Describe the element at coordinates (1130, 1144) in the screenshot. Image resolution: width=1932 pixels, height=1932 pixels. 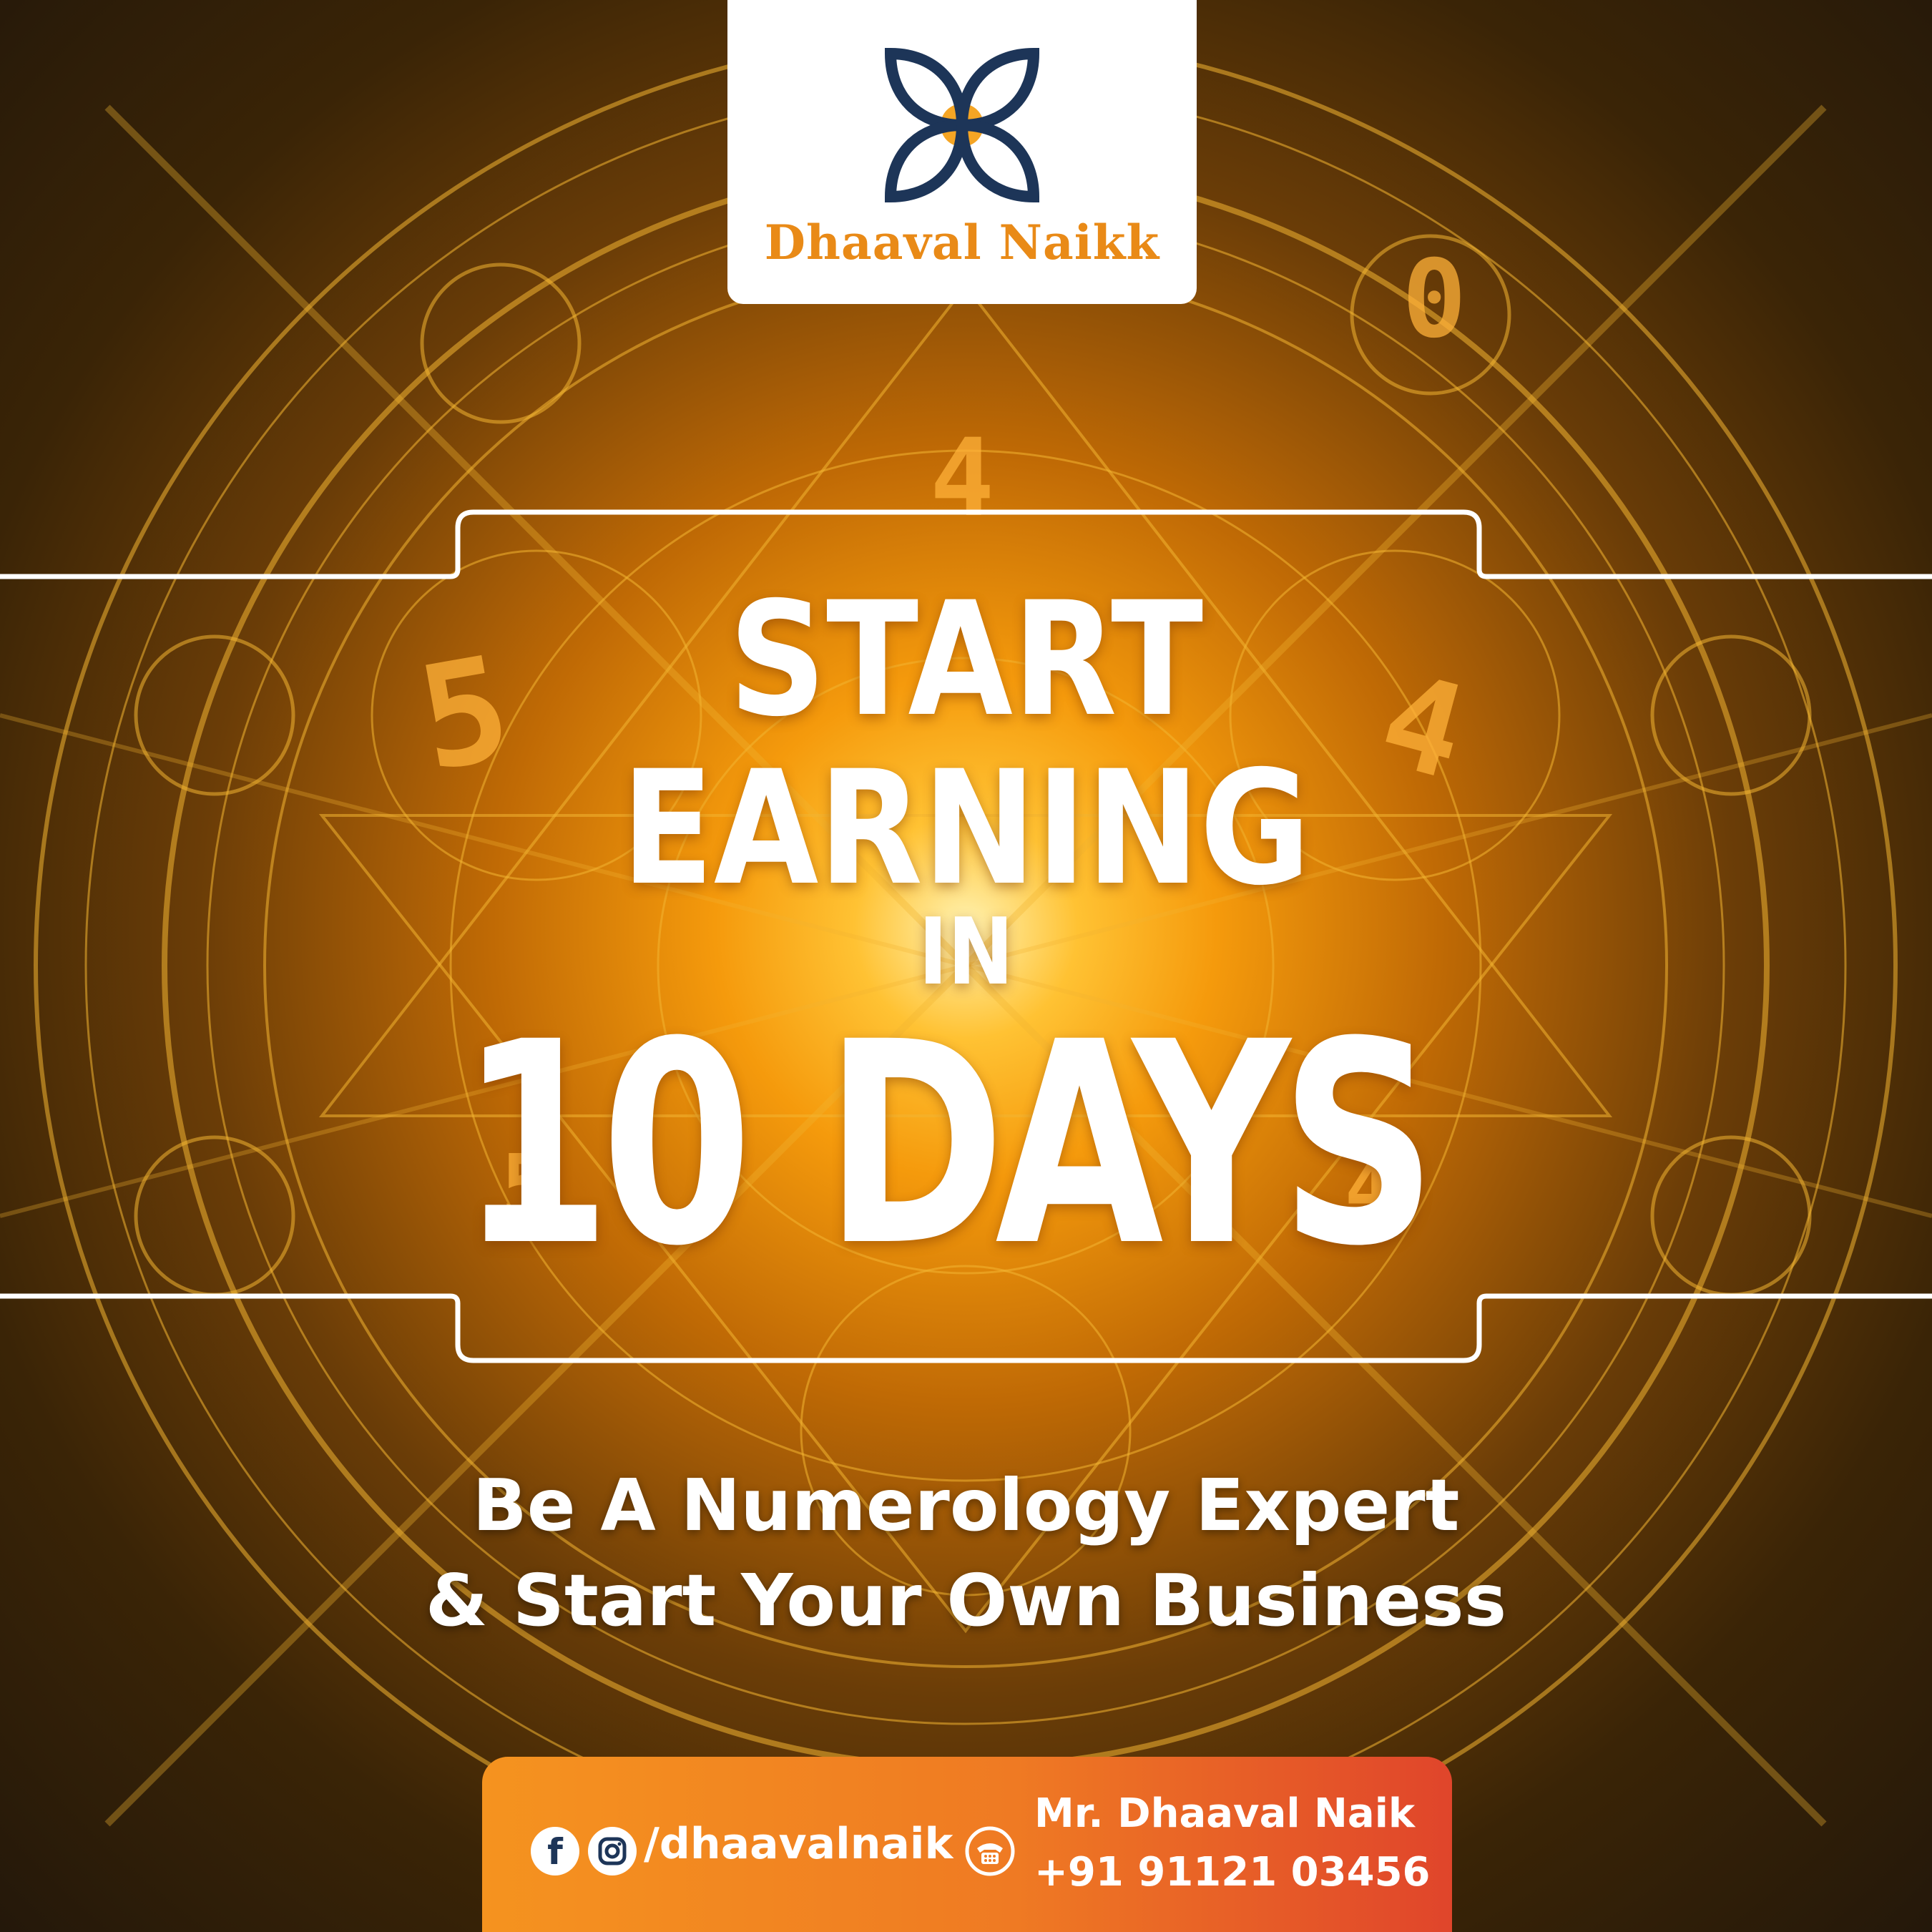
I see `days-word: DAYS` at that location.